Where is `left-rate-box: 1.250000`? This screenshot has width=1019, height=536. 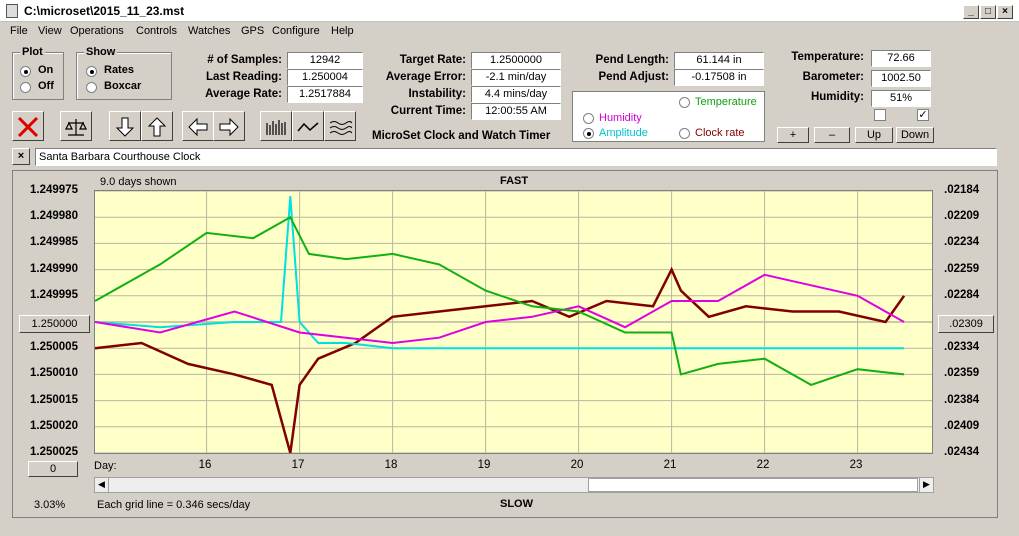
left-rate-box: 1.250000 is located at coordinates (54, 324).